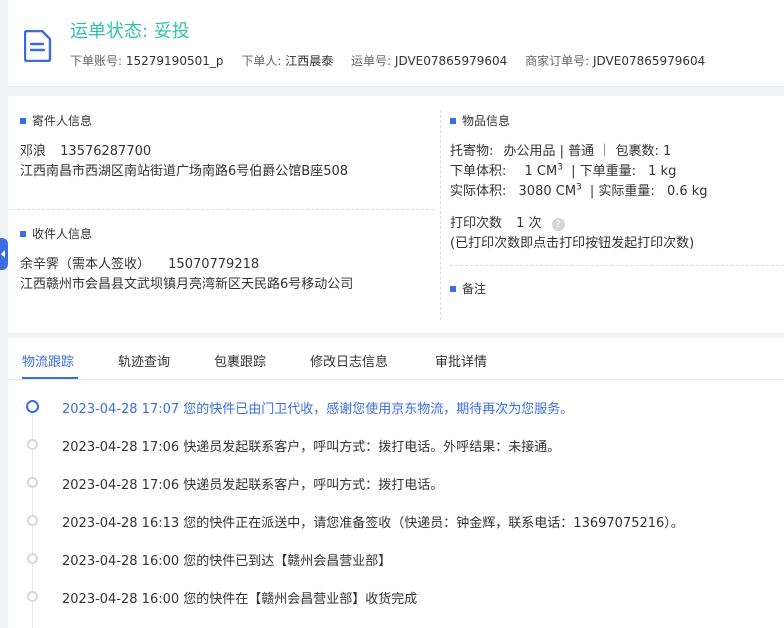 This screenshot has height=628, width=784. I want to click on tracking-event: 2023-04-28 16:00 您的快件在【赣州会昌营业部】收货完成, so click(396, 598).